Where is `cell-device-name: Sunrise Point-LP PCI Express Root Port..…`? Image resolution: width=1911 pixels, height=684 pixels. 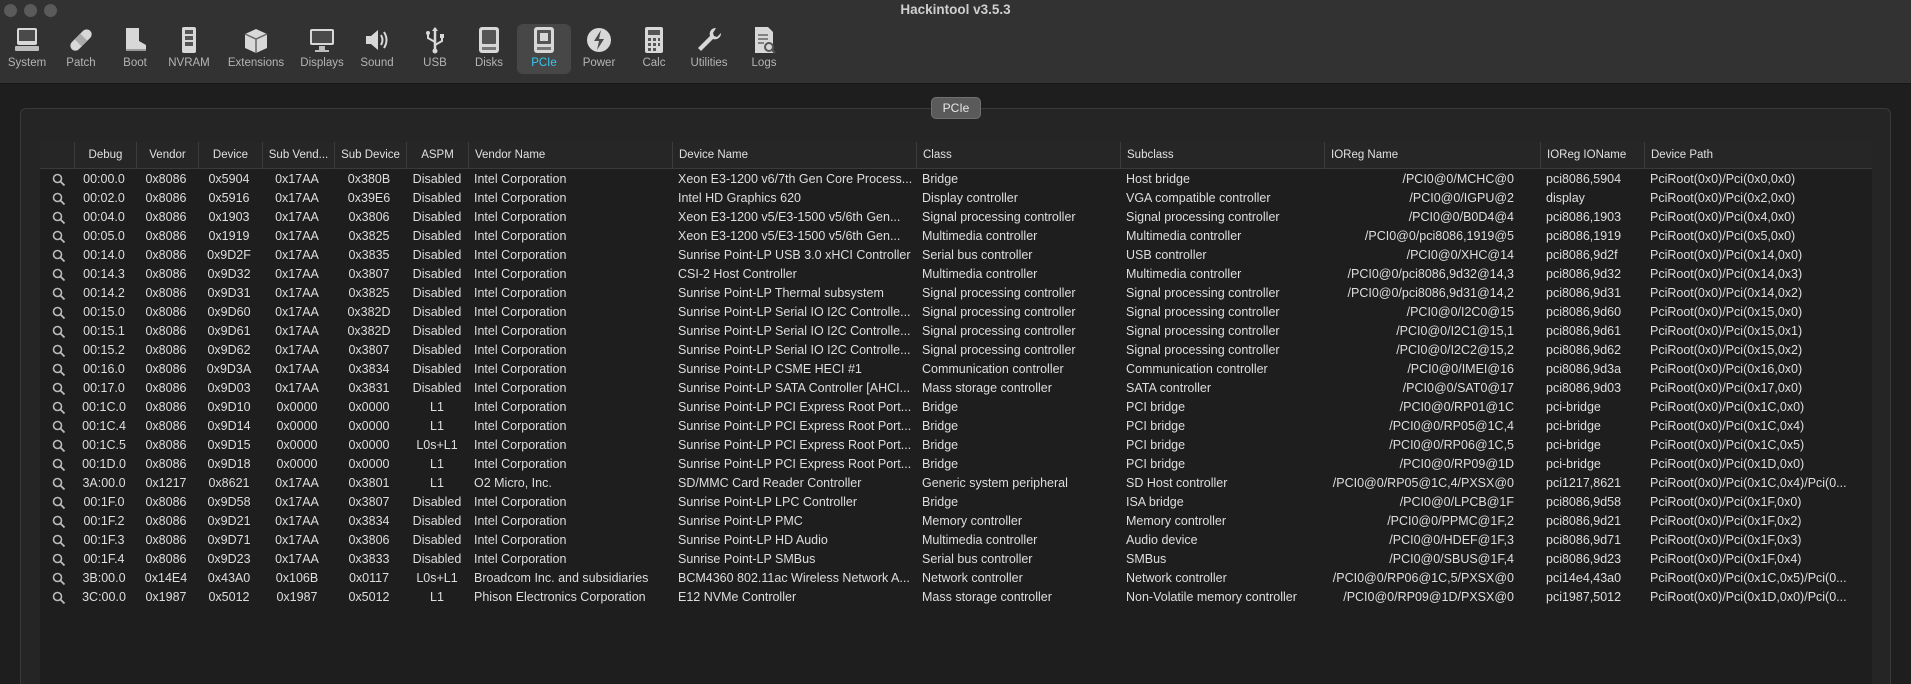
cell-device-name: Sunrise Point-LP PCI Express Root Port..… is located at coordinates (795, 426).